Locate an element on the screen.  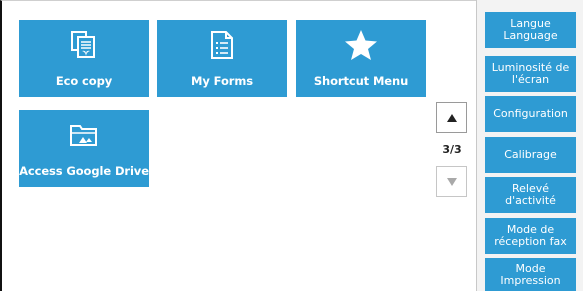
tile-my-forms: My Forms is located at coordinates (222, 58).